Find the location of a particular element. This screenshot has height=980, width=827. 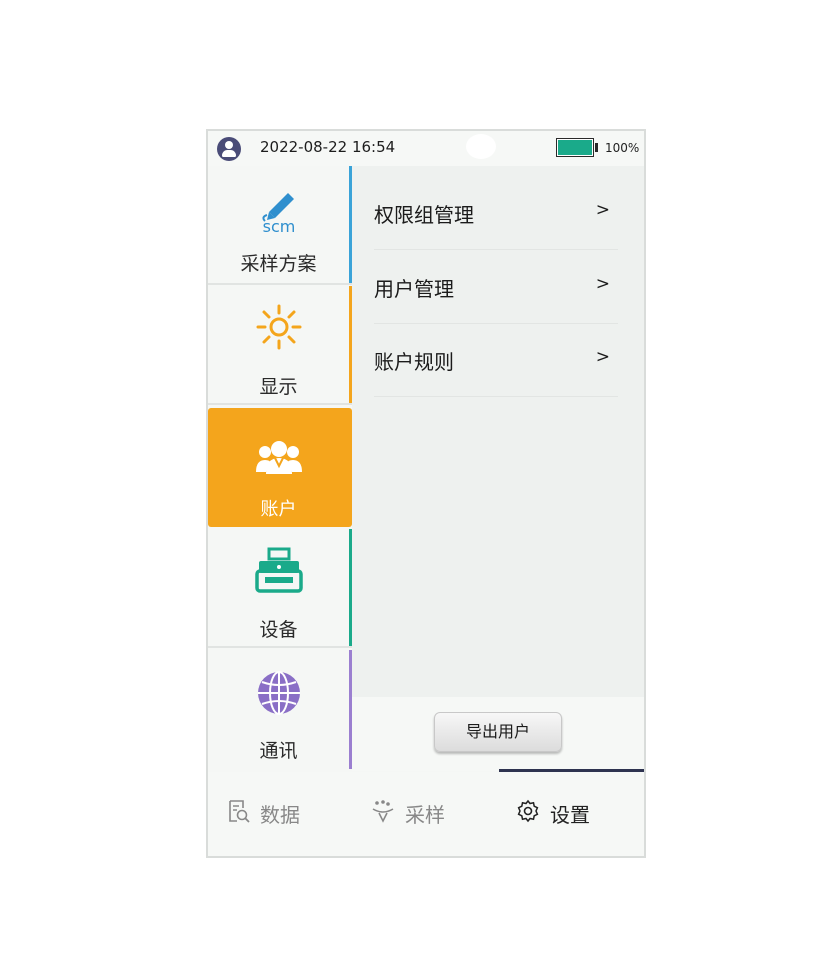

sidebar-item-label: 采样方案 is located at coordinates (278, 264).